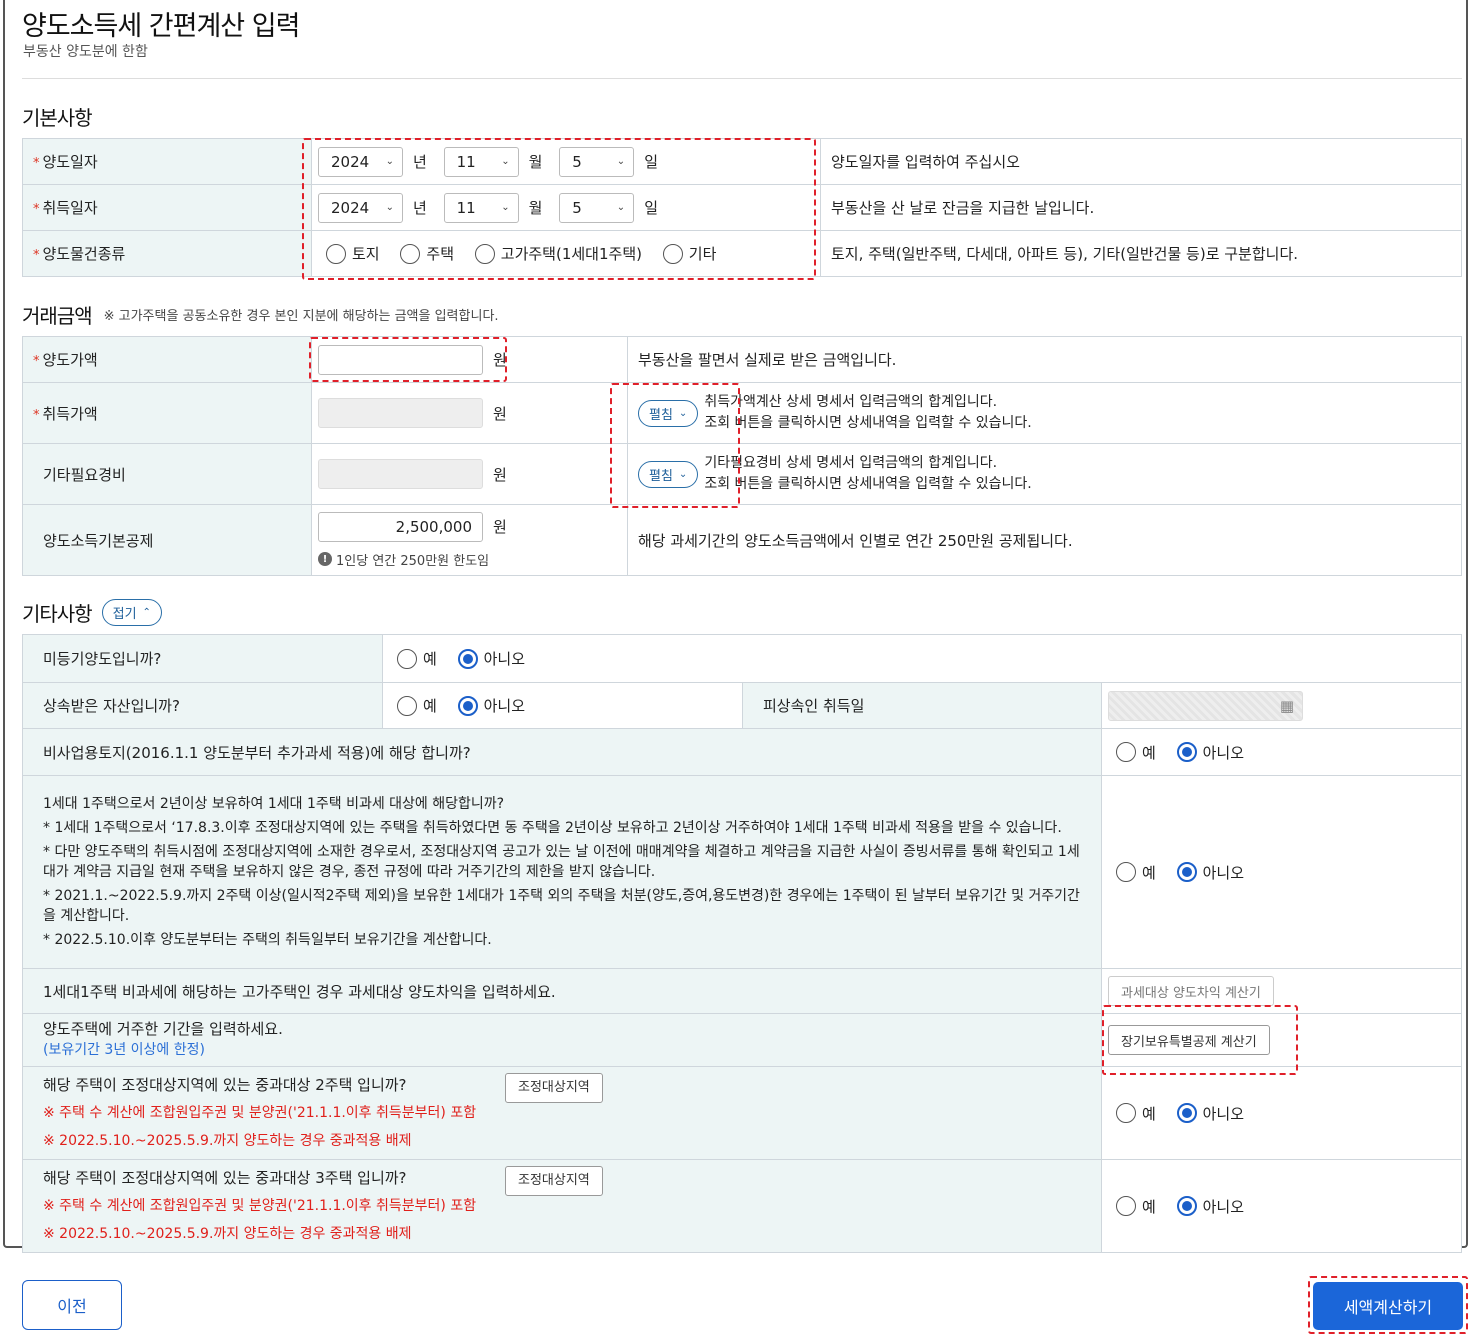  What do you see at coordinates (562, 705) in the screenshot?
I see `inherited-options: 예 아니오` at bounding box center [562, 705].